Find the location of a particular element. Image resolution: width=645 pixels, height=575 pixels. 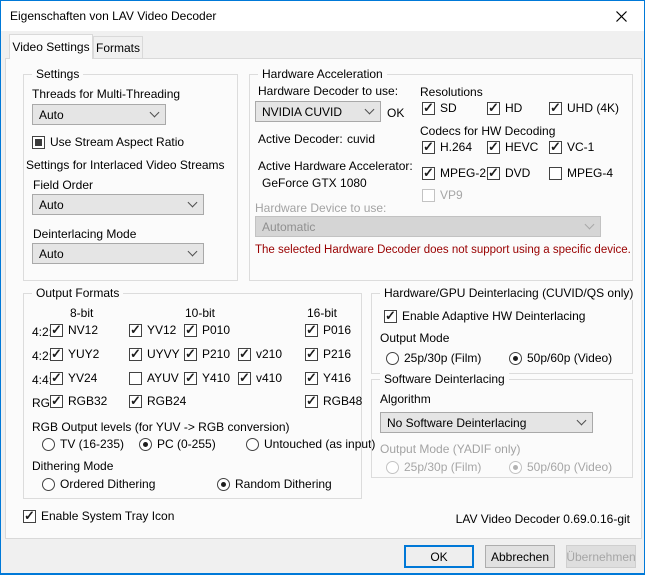

checkbox-label: AYUV is located at coordinates (163, 378).